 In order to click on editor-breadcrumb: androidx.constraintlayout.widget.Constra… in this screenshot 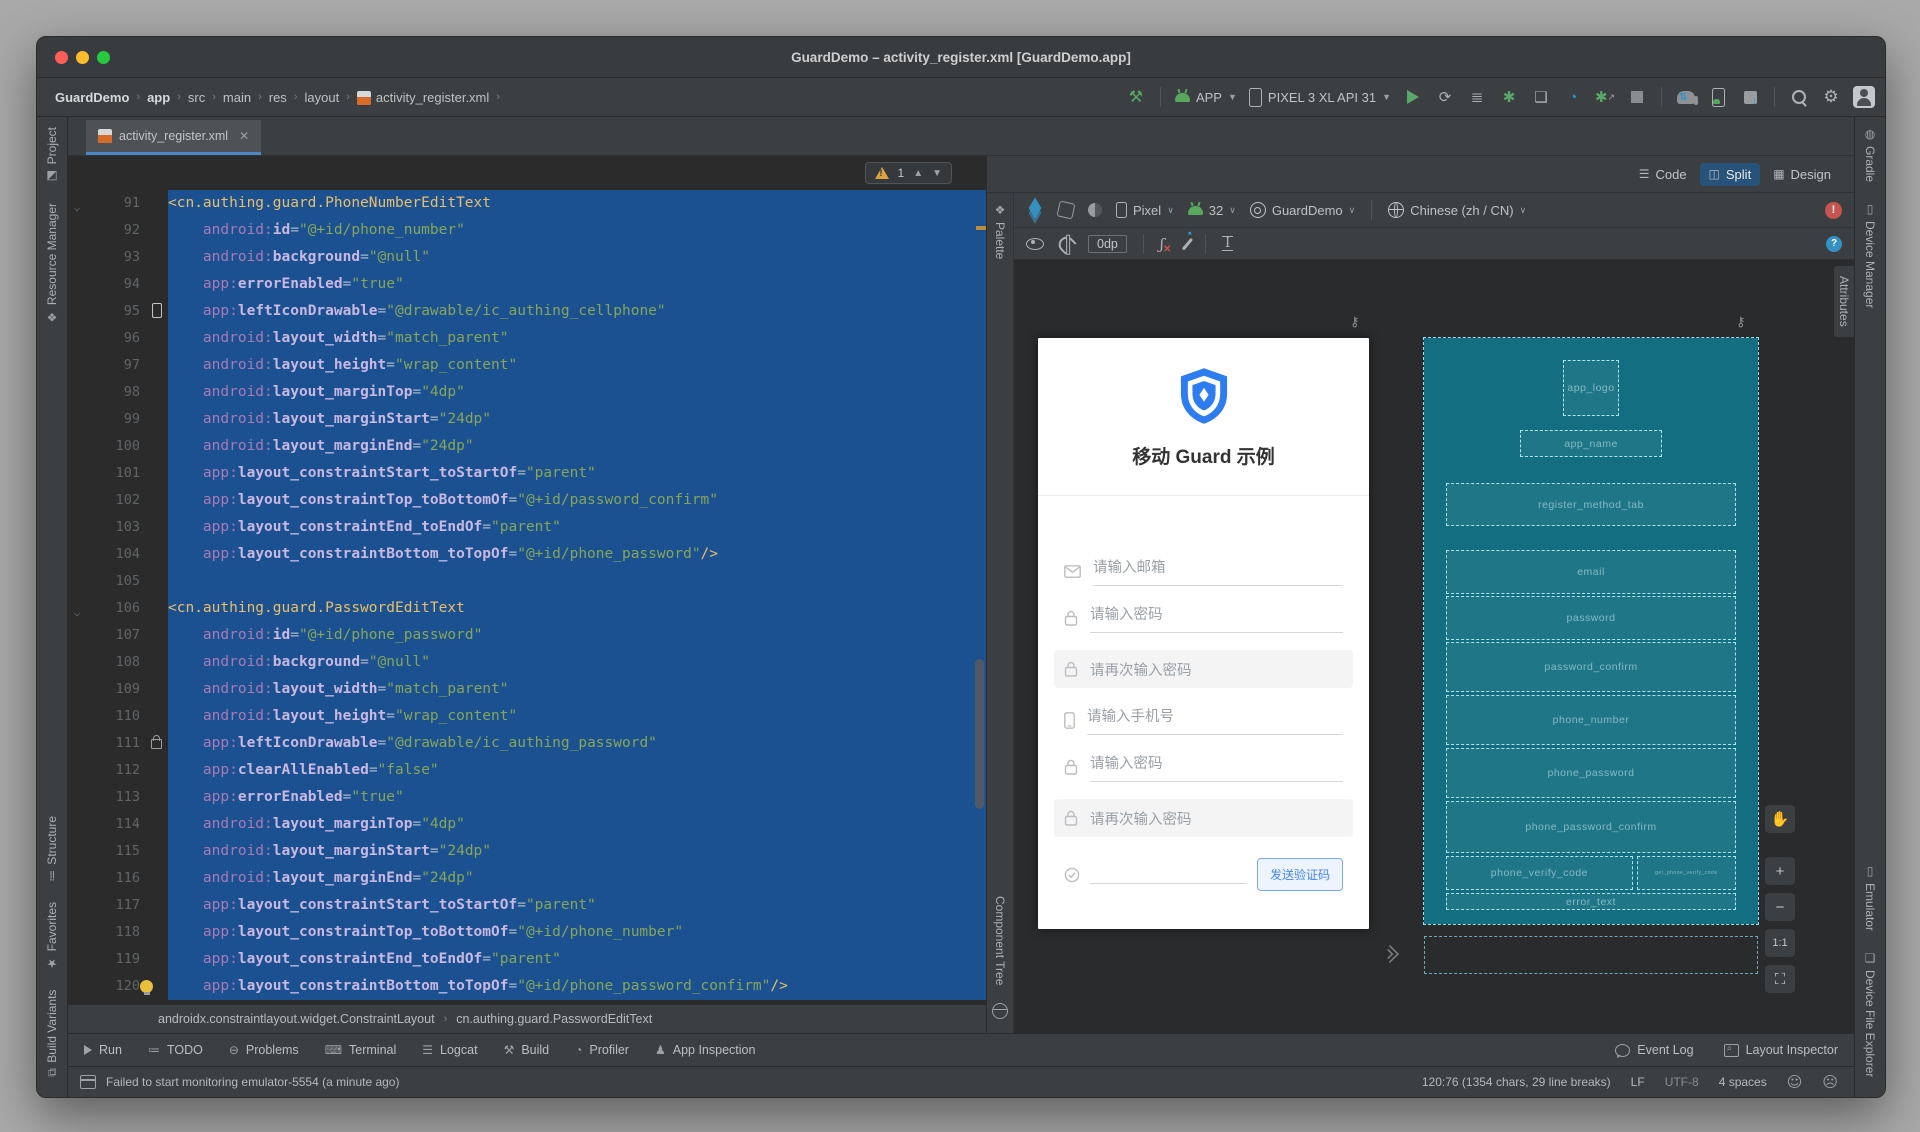, I will do `click(527, 1018)`.